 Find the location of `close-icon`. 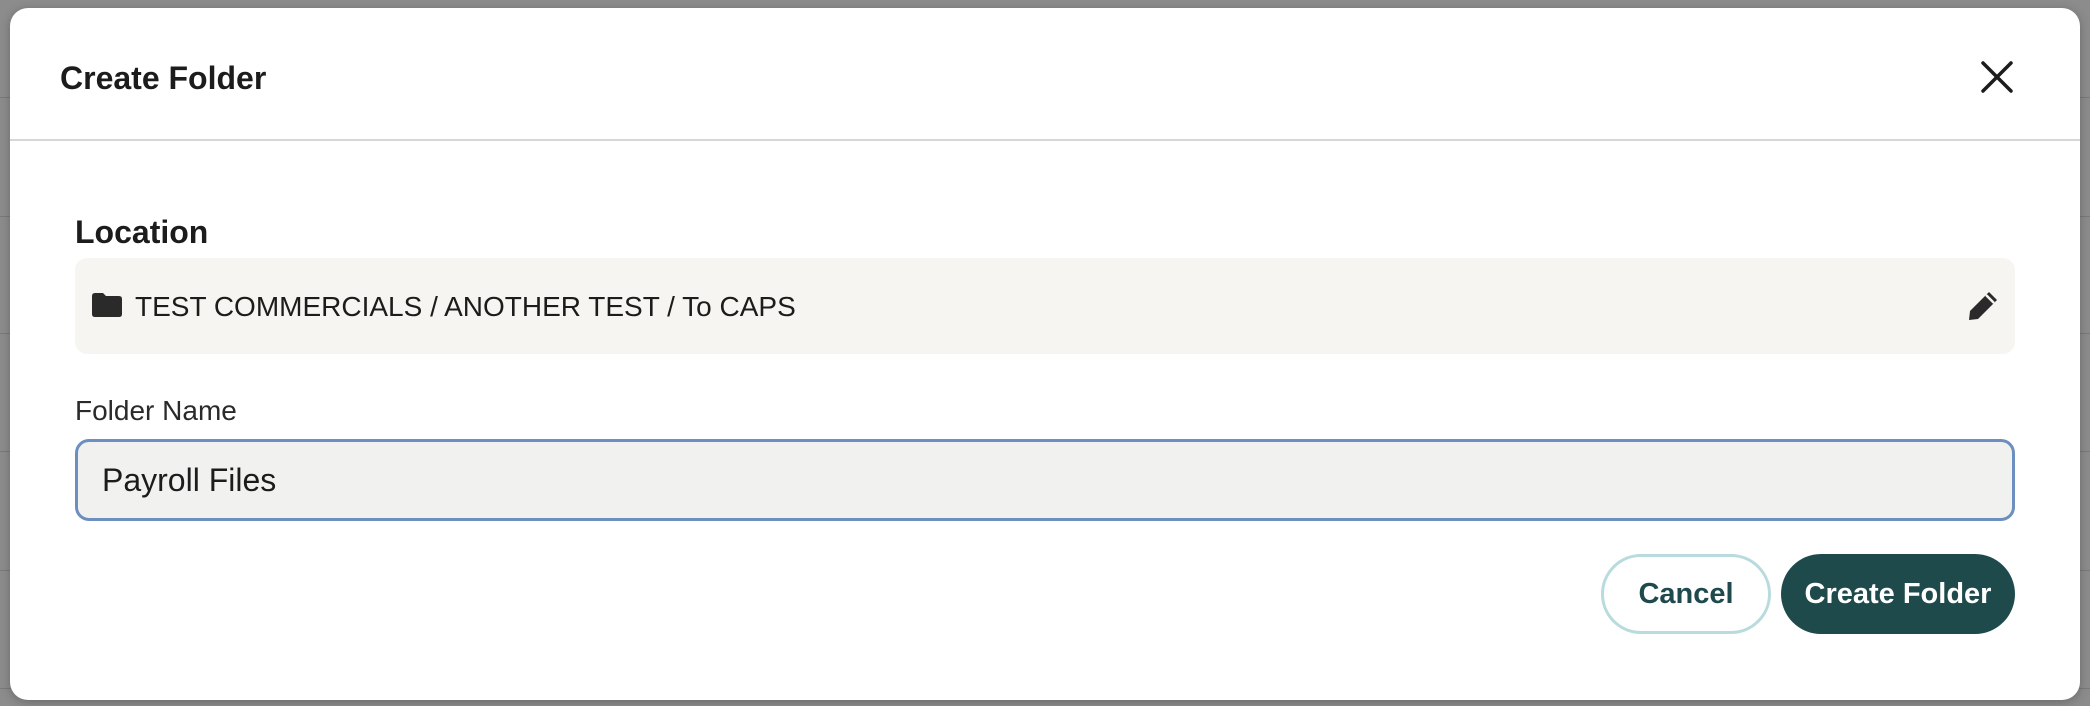

close-icon is located at coordinates (1997, 77).